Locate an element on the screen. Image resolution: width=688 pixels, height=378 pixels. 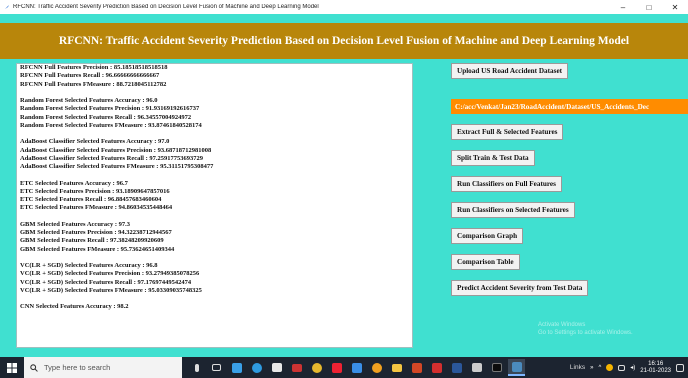
output-line: GBM Selected Features Accuracy : 97.3 is located at coordinates (75, 224).